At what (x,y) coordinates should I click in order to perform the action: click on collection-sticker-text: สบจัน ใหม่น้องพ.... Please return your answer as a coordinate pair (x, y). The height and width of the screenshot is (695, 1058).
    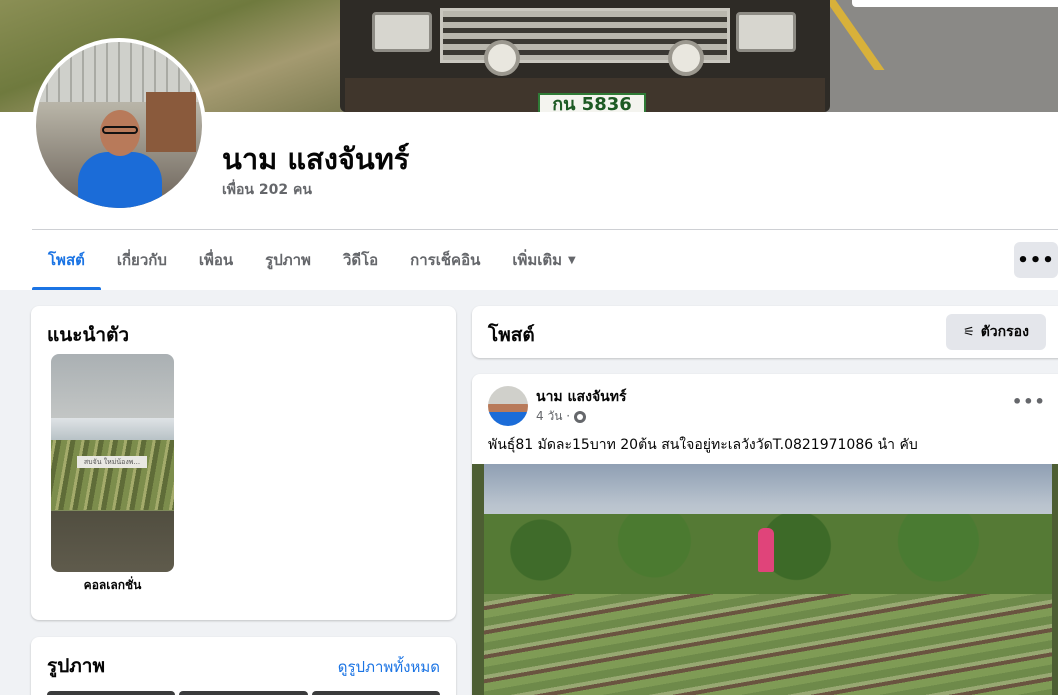
    Looking at the image, I should click on (112, 462).